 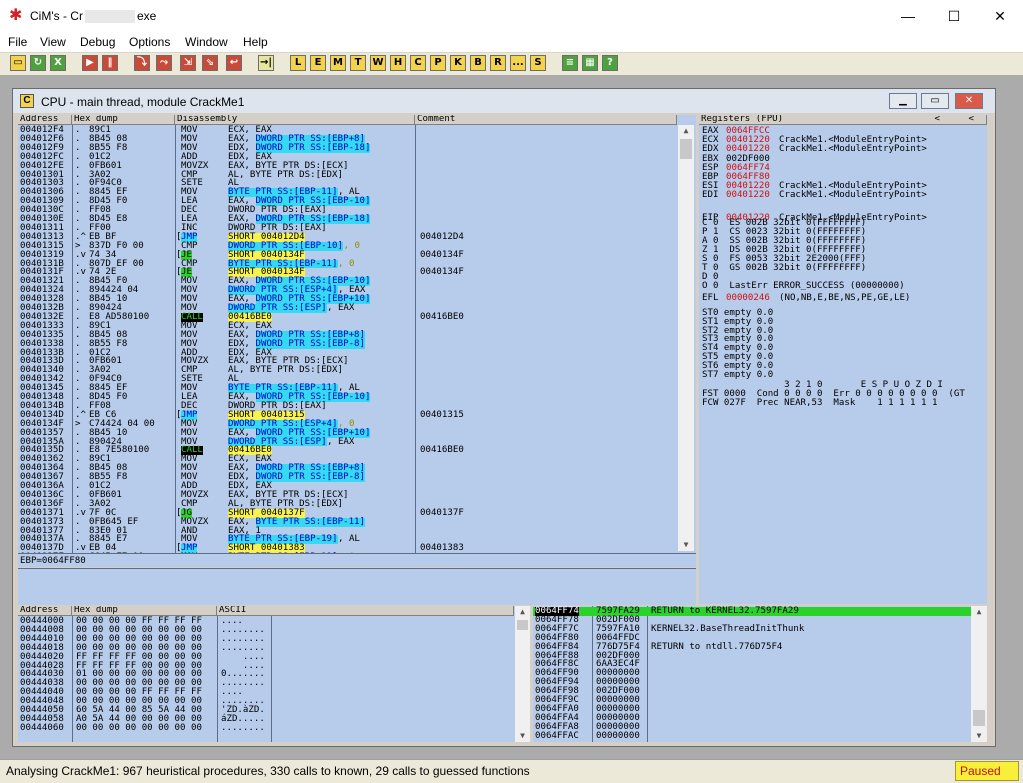 What do you see at coordinates (843, 120) in the screenshot?
I see `registers-header: Registers (FPU) < <` at bounding box center [843, 120].